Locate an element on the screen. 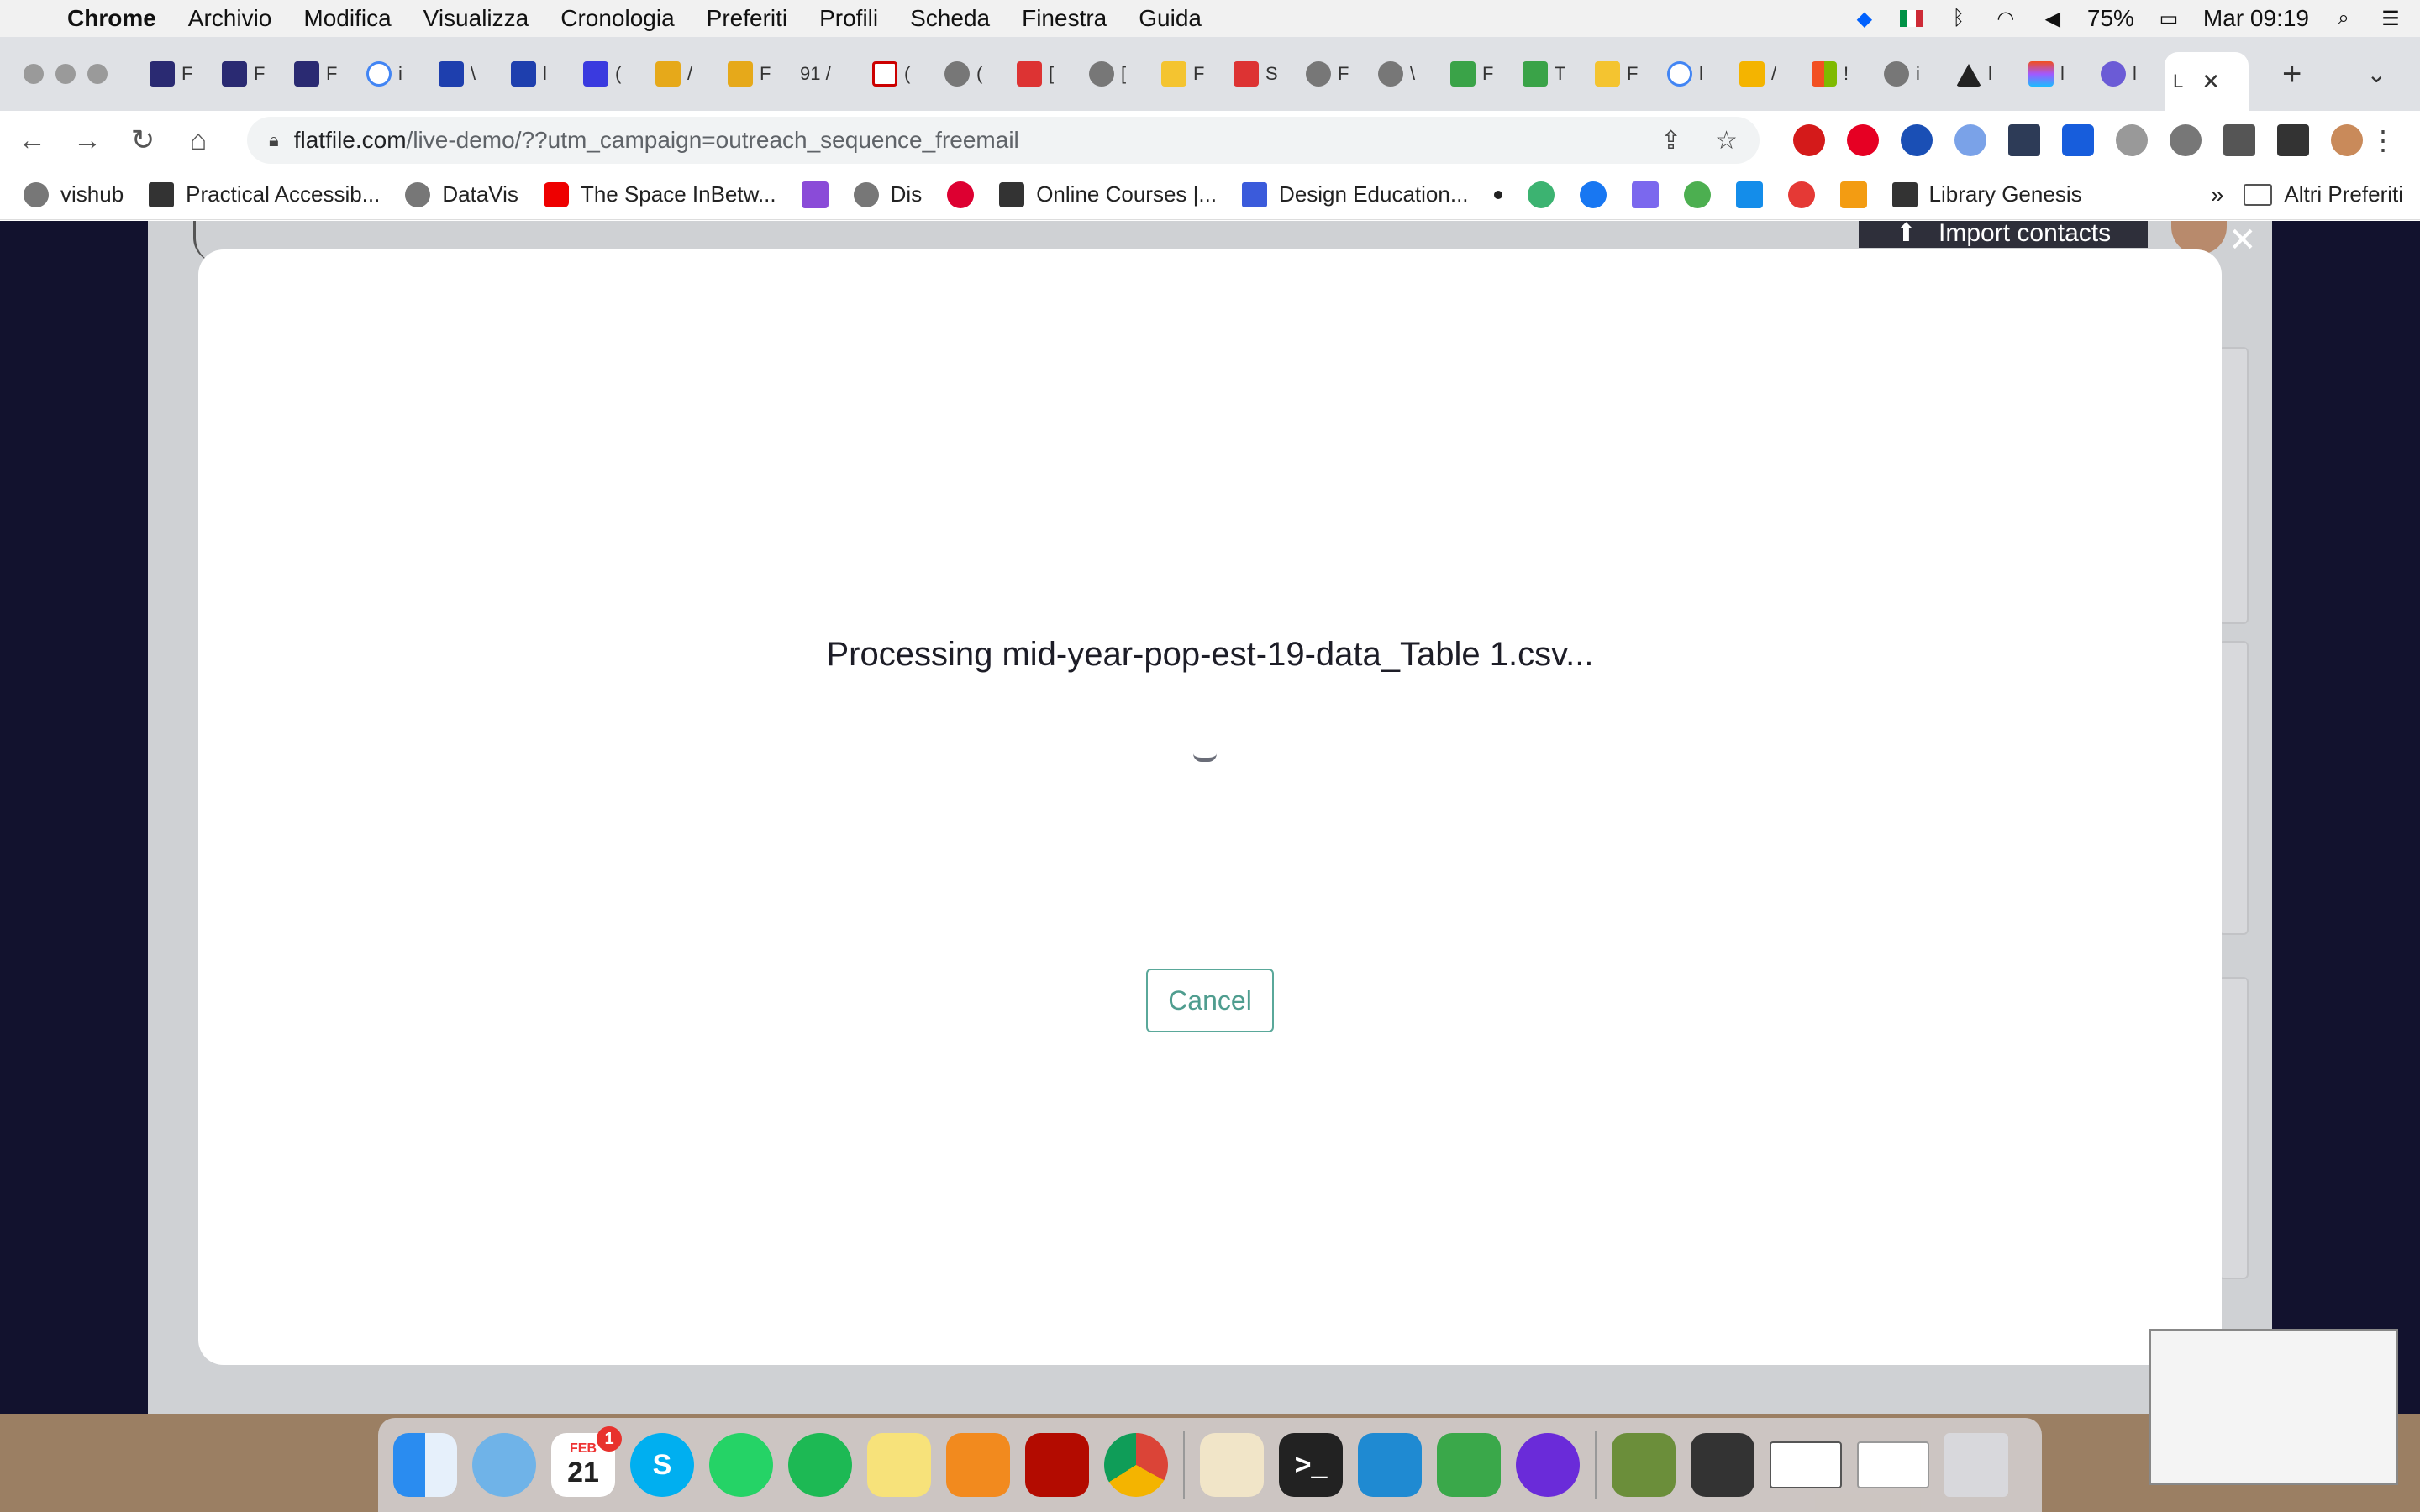  home-button: ⌂ is located at coordinates (199, 140).